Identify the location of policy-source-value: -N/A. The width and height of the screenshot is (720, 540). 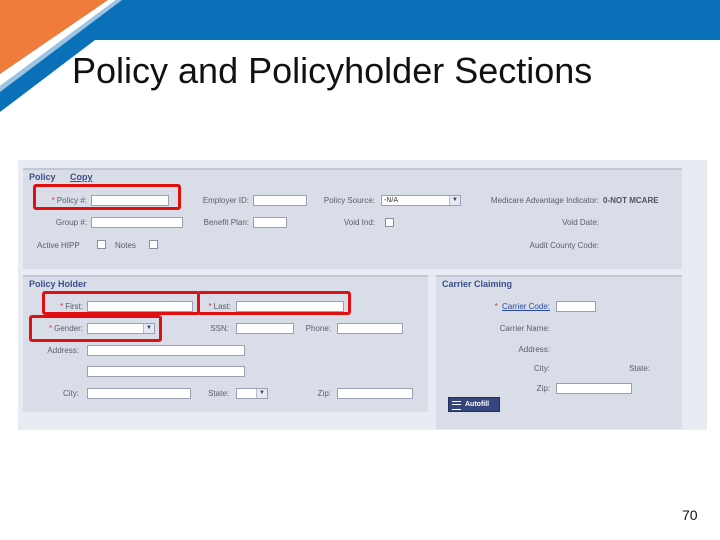
(391, 200).